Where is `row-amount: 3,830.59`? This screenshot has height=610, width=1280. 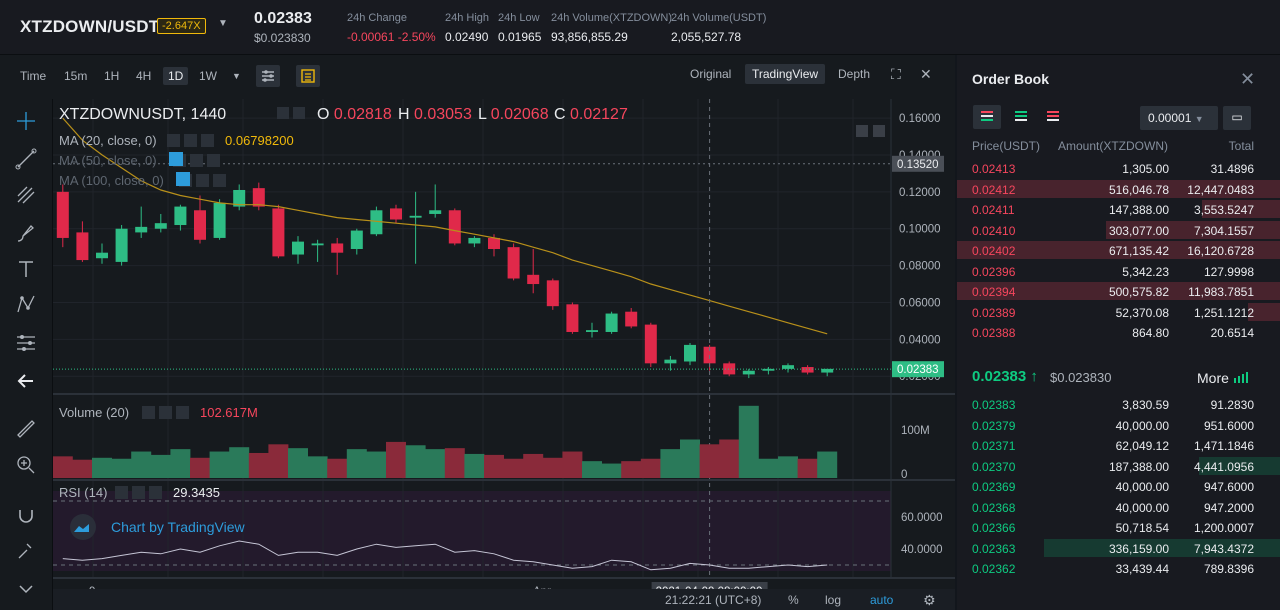
row-amount: 3,830.59 is located at coordinates (1145, 405).